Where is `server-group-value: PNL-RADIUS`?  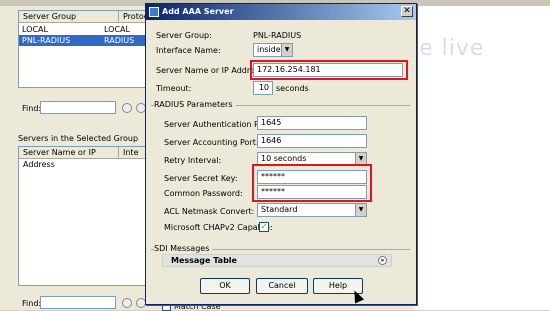
server-group-value: PNL-RADIUS is located at coordinates (277, 35).